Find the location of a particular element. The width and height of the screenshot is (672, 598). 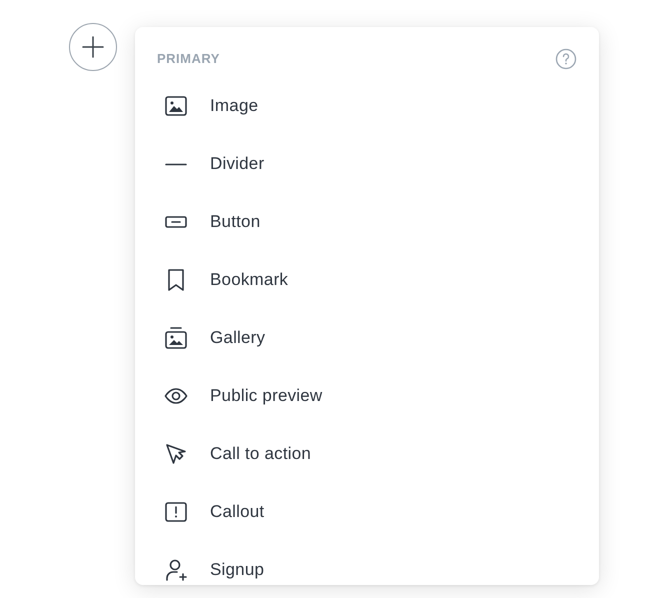

line-icon is located at coordinates (176, 164).